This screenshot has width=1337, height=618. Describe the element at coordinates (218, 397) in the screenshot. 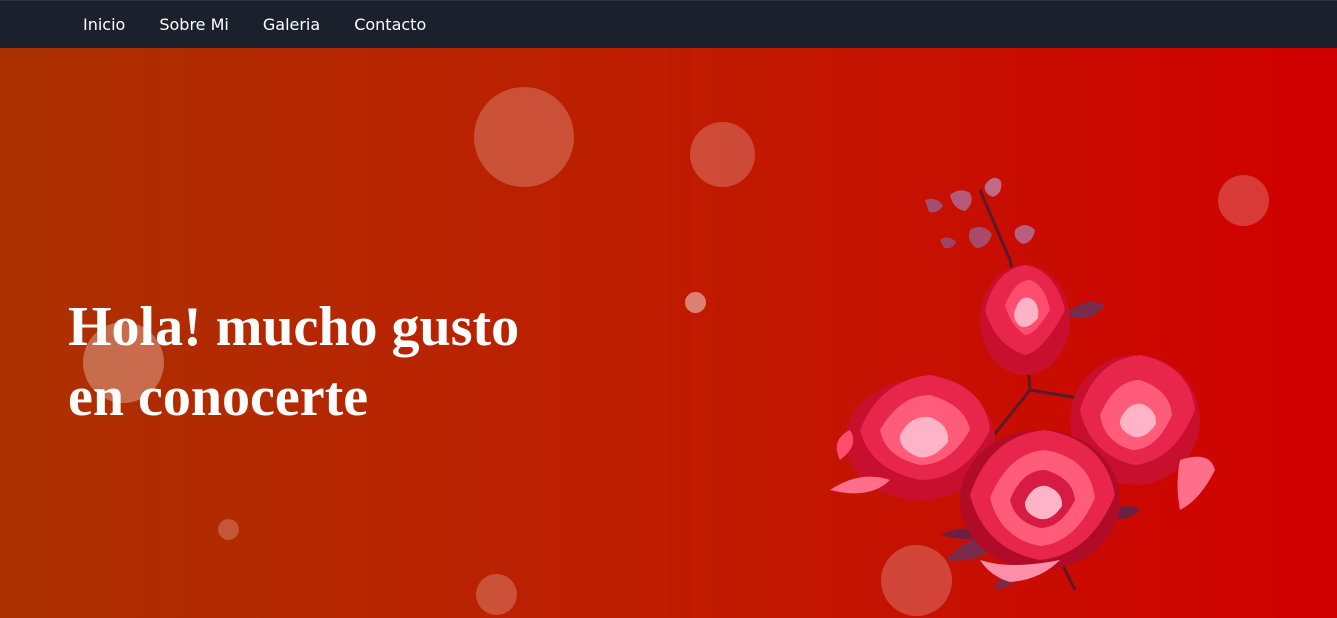

I see `hero-title-line-2: en conocerte` at that location.